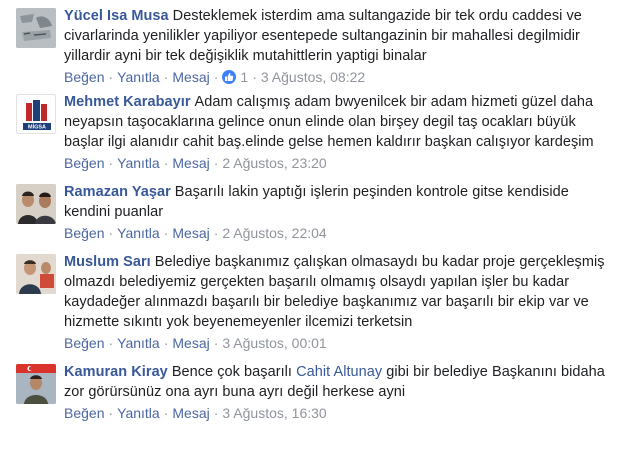  I want to click on comment-date: 3 Ağustos, 00:01, so click(274, 343).